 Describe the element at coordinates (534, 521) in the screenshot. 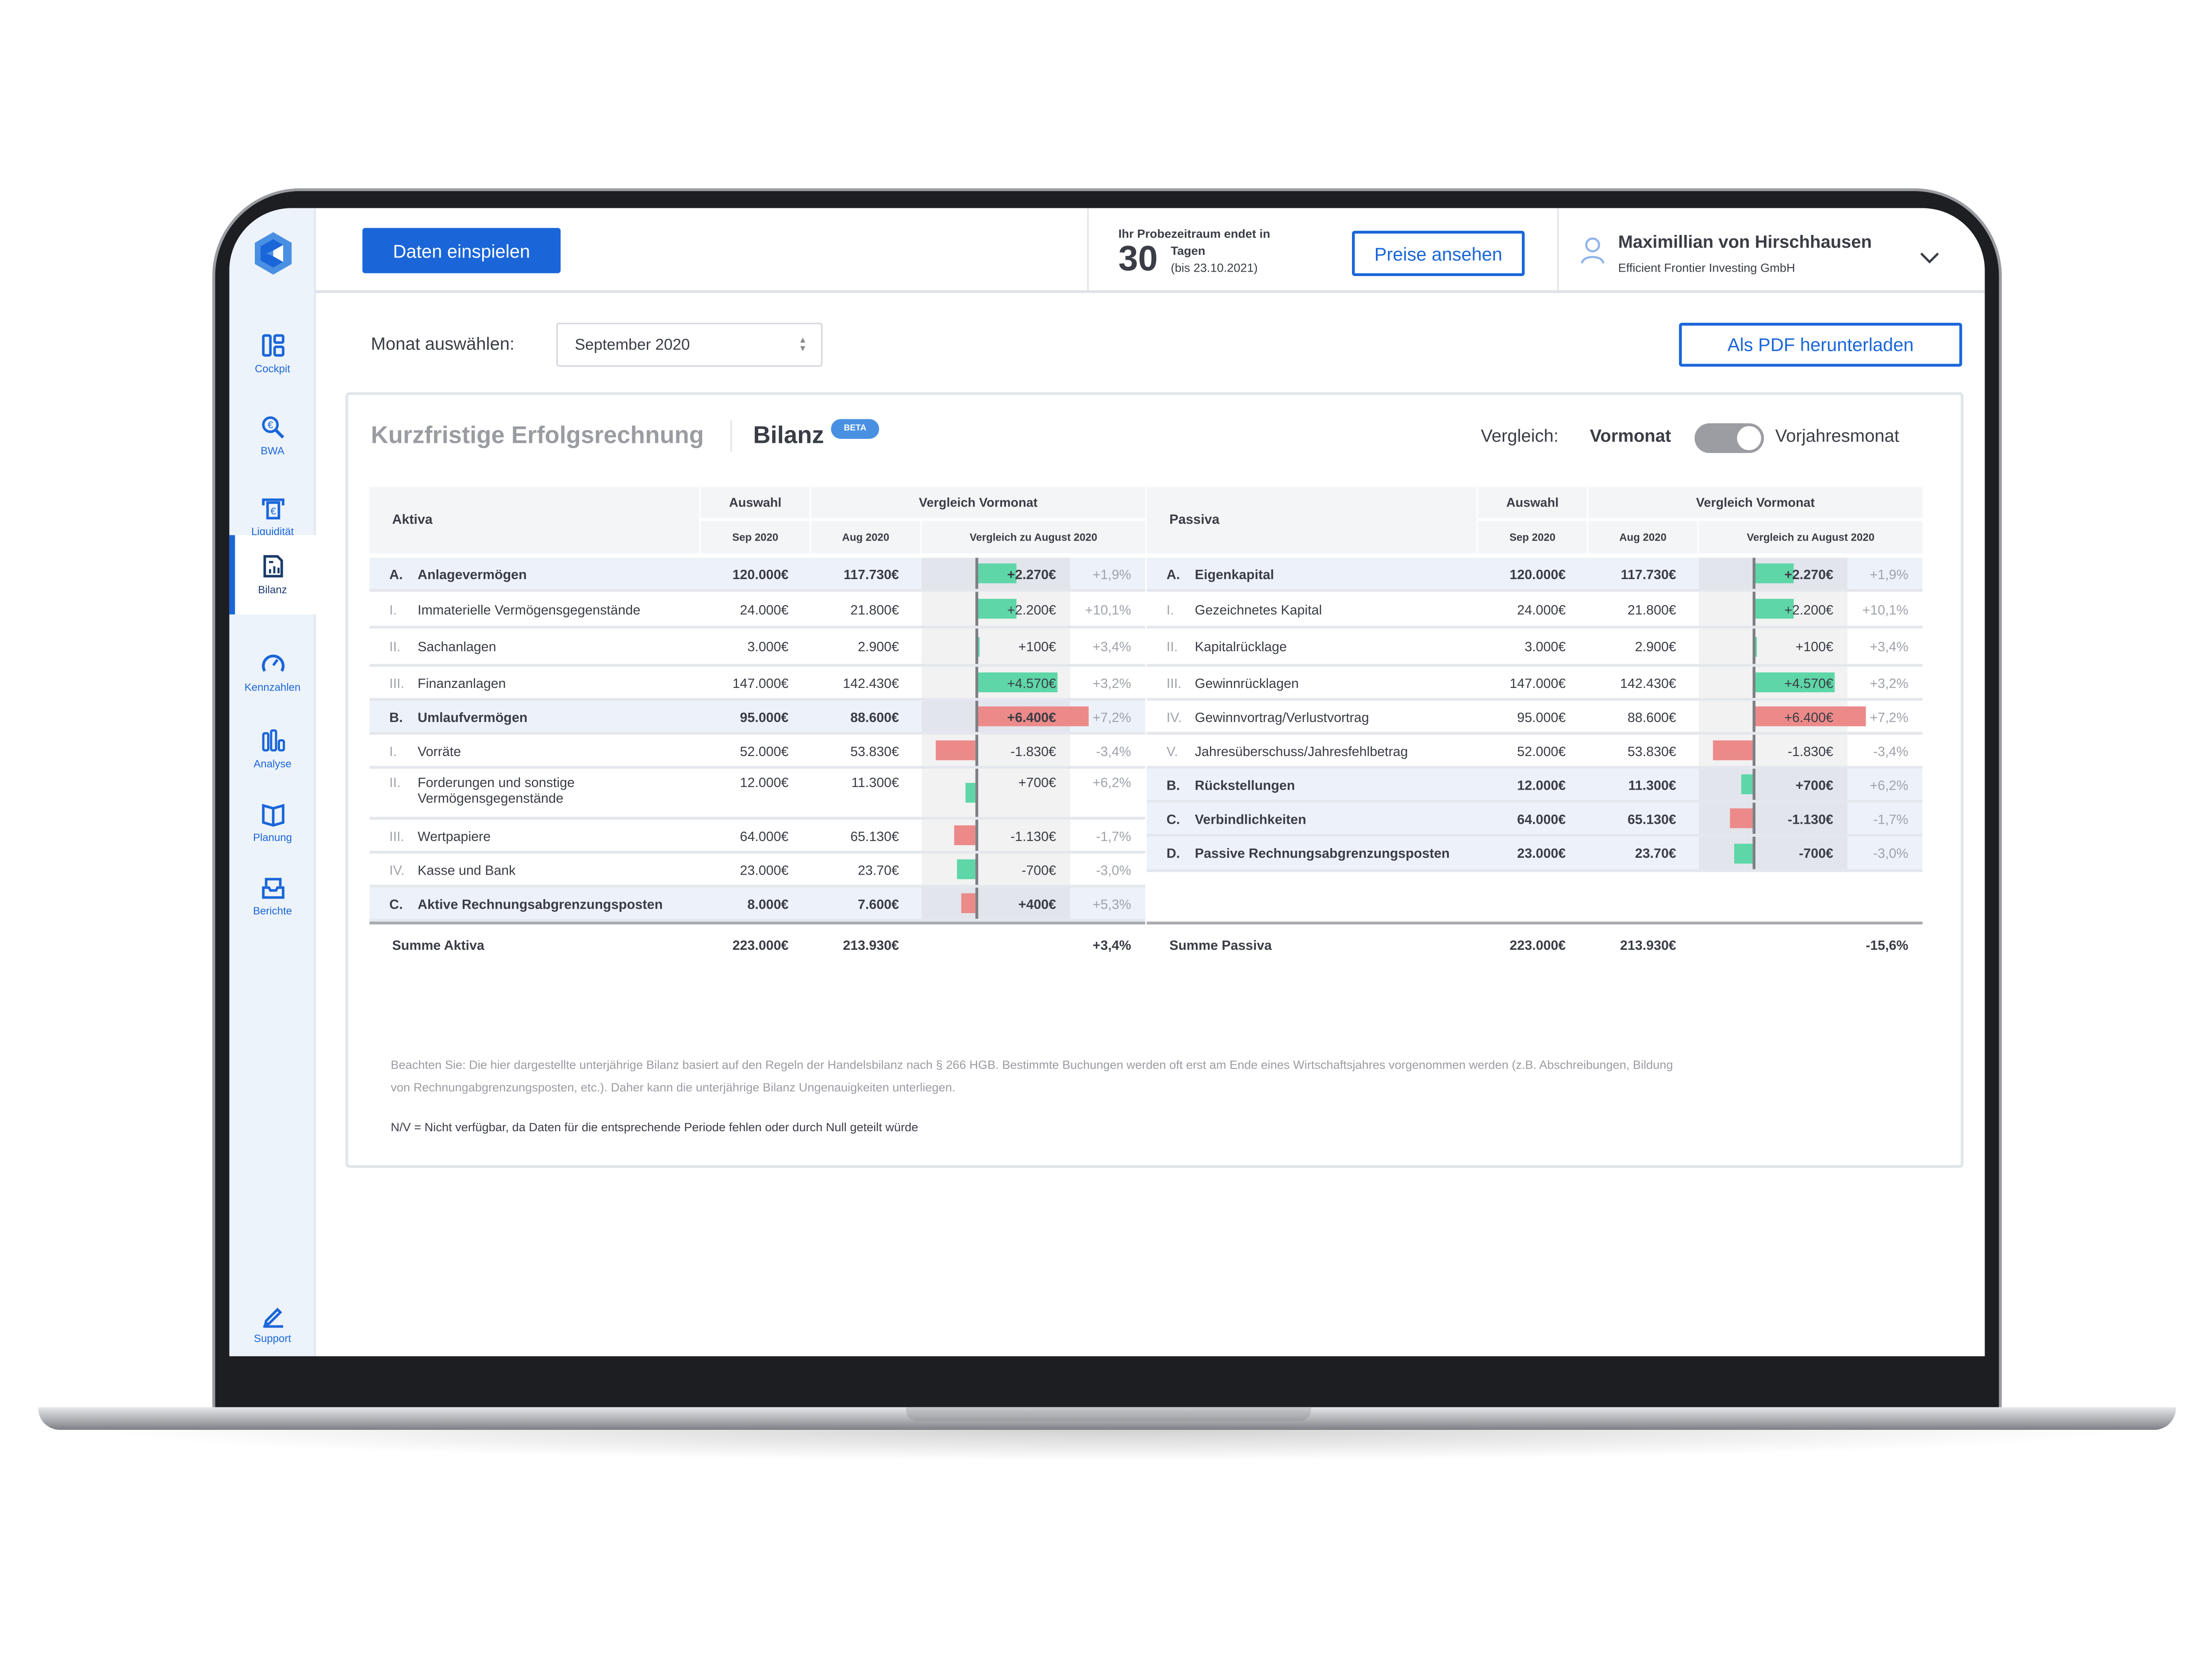

I see `column-header-title: Aktiva` at that location.